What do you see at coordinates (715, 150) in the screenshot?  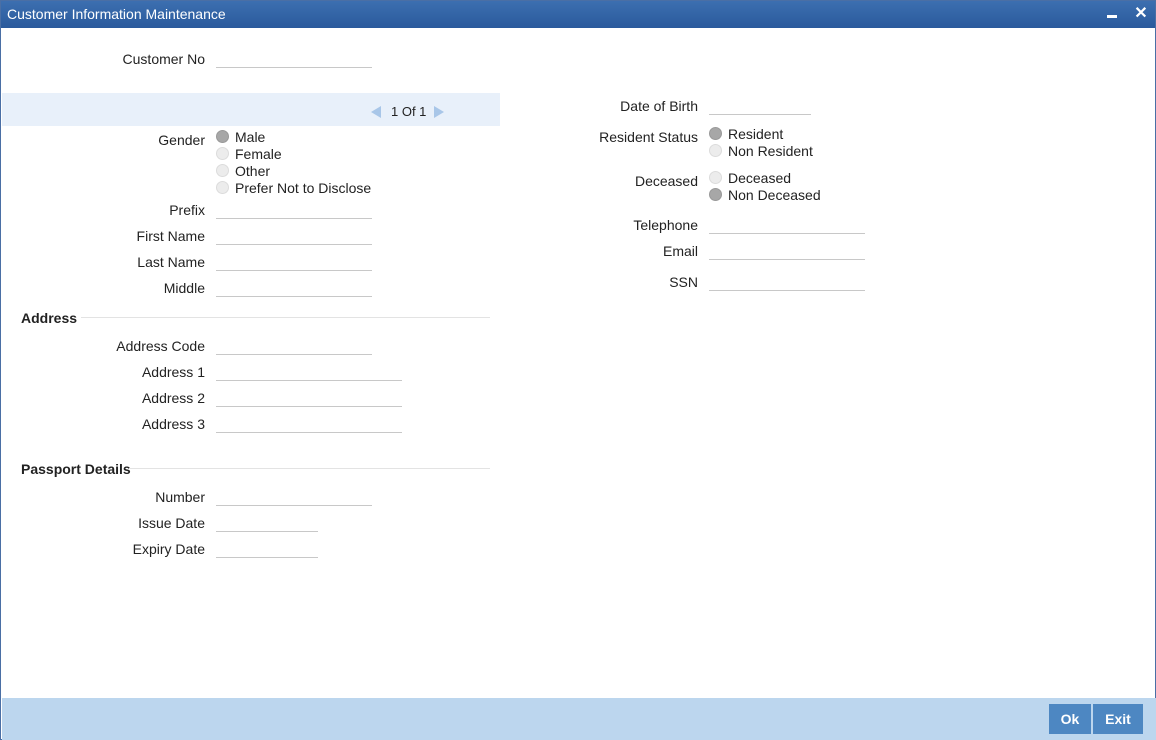 I see `radio-non-resident-icon` at bounding box center [715, 150].